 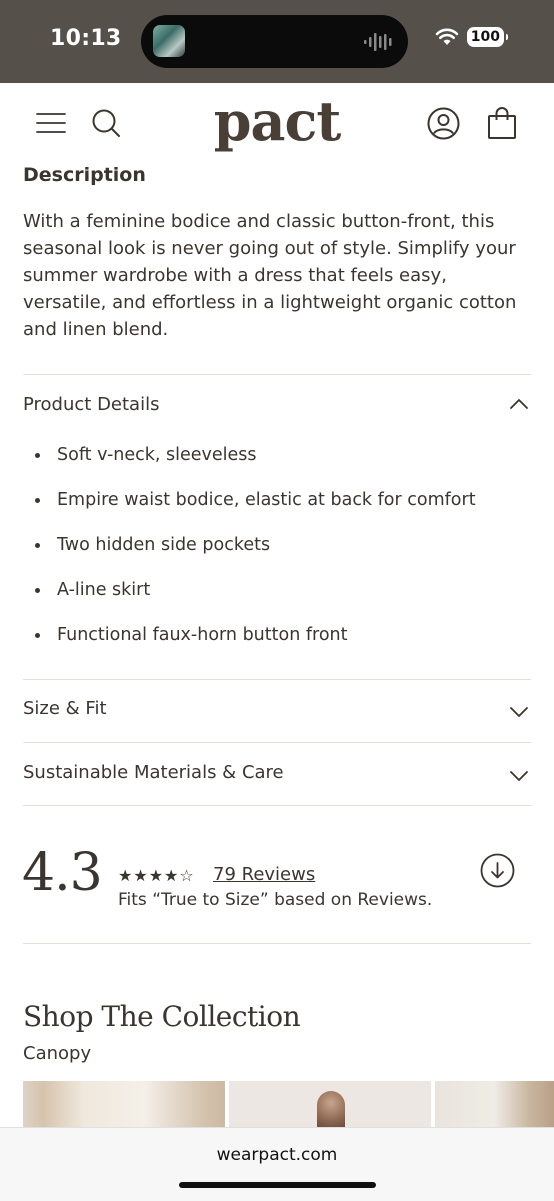 I want to click on status-time: 10:13, so click(x=86, y=38).